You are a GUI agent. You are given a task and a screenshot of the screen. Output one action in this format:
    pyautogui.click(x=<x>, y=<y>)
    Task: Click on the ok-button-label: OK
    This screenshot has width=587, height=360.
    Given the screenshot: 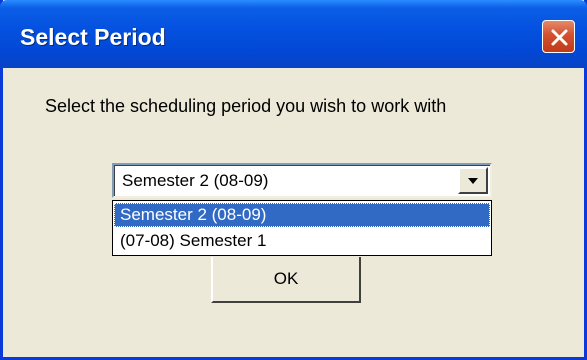 What is the action you would take?
    pyautogui.click(x=286, y=278)
    